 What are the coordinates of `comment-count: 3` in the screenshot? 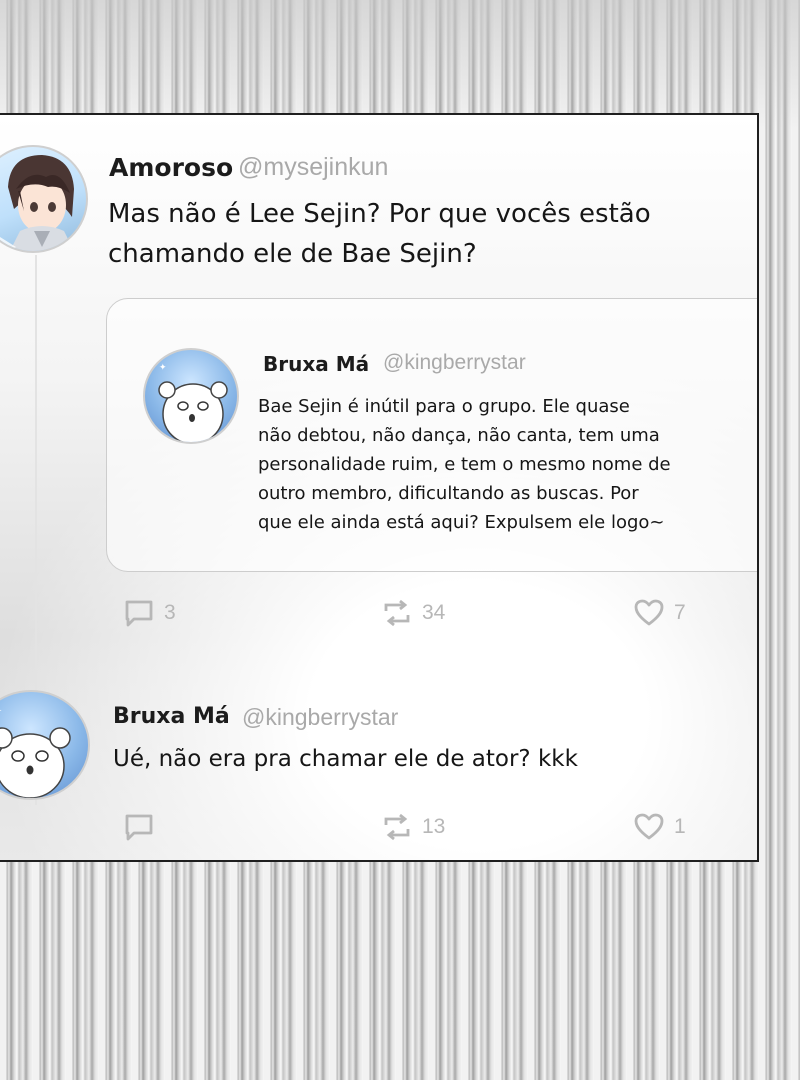 It's located at (170, 612).